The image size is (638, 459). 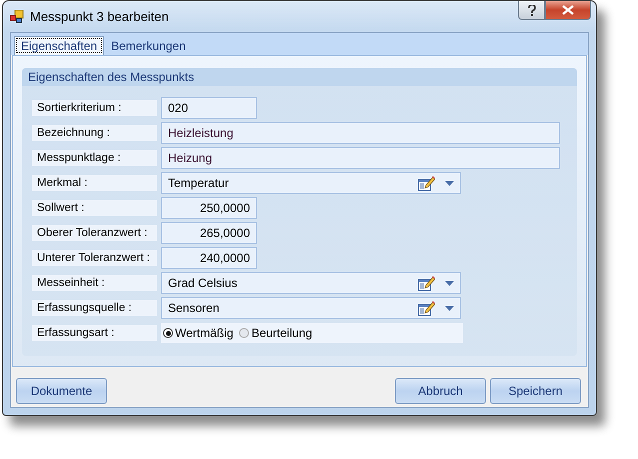 I want to click on app-icon, so click(x=17, y=16).